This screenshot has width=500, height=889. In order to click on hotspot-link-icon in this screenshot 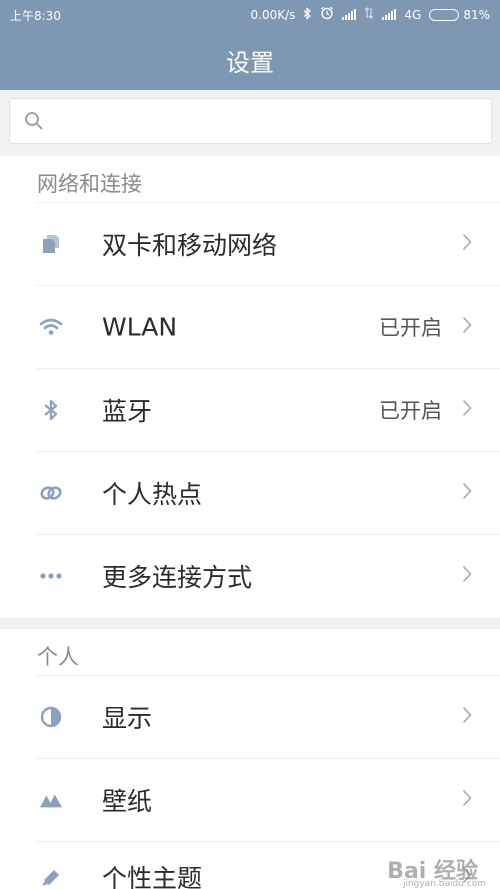, I will do `click(51, 493)`.